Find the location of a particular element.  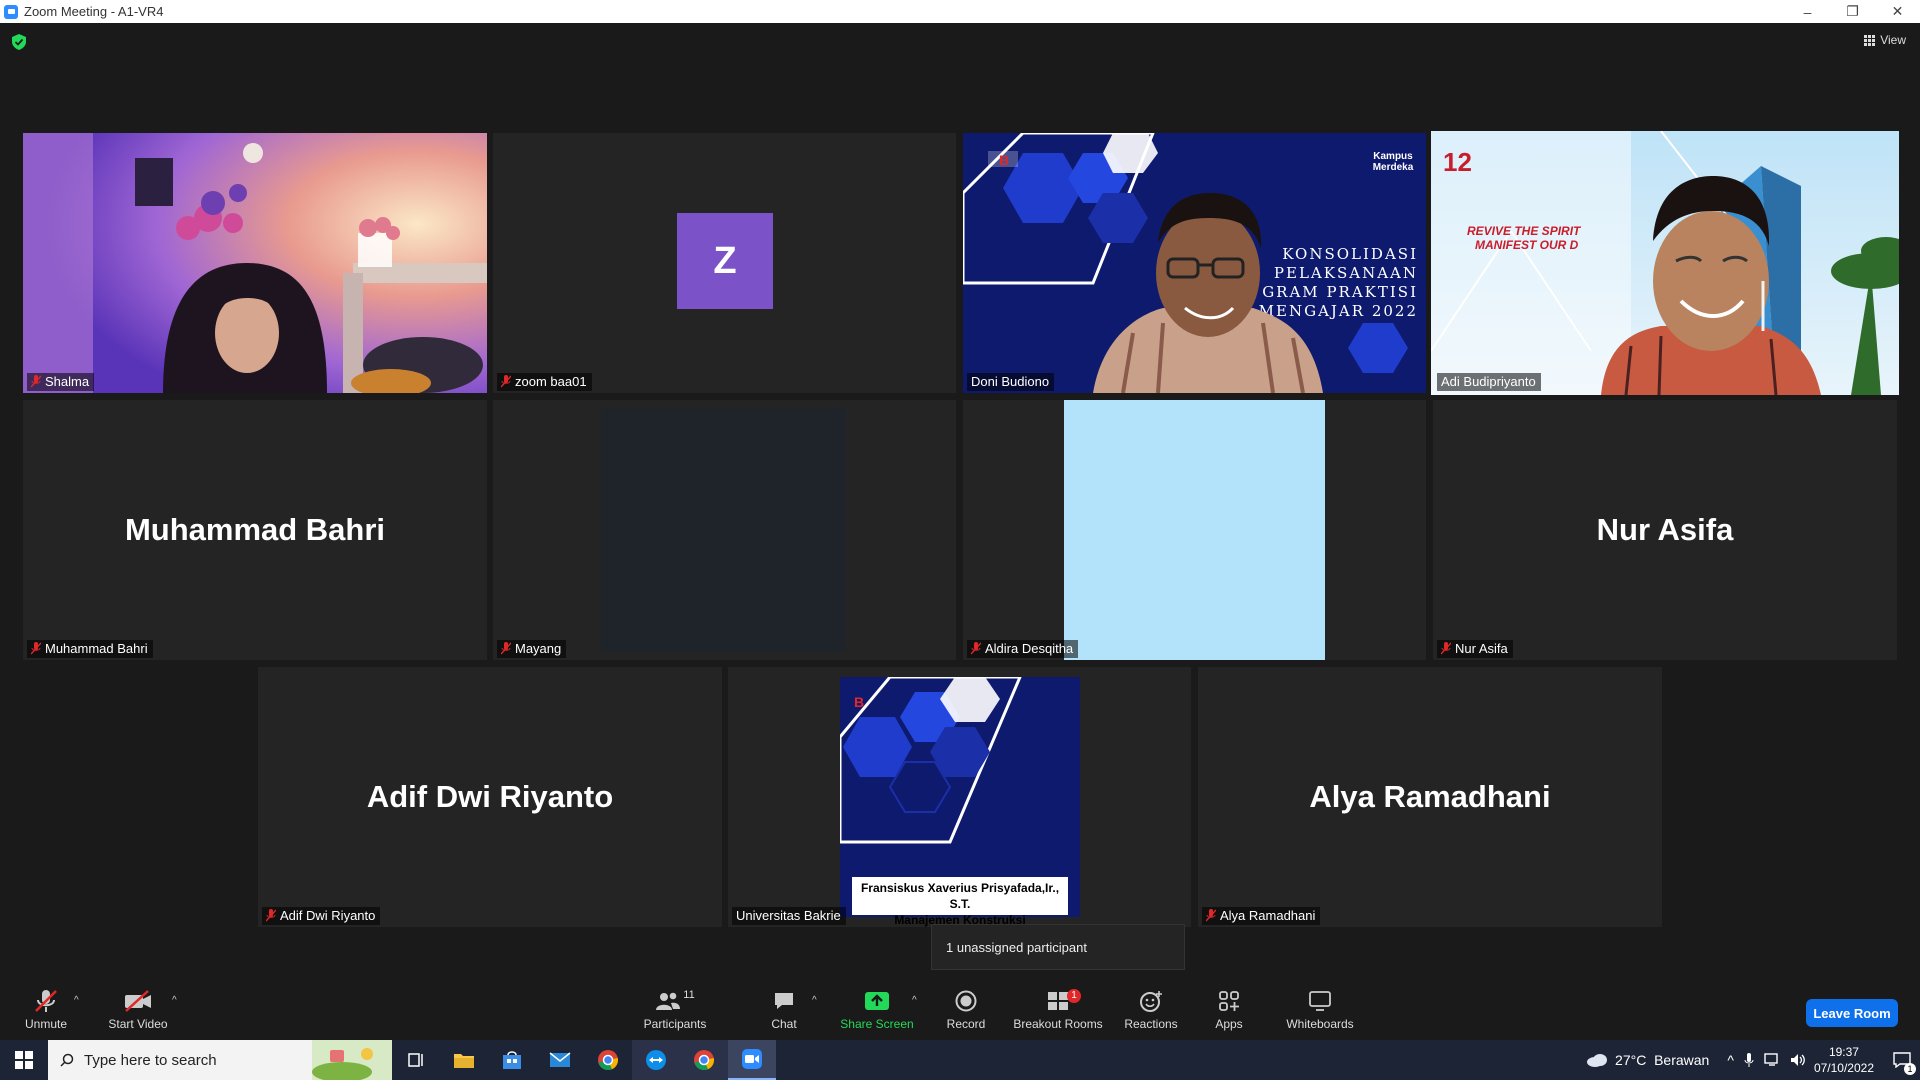

security-shield-icon is located at coordinates (19, 42).